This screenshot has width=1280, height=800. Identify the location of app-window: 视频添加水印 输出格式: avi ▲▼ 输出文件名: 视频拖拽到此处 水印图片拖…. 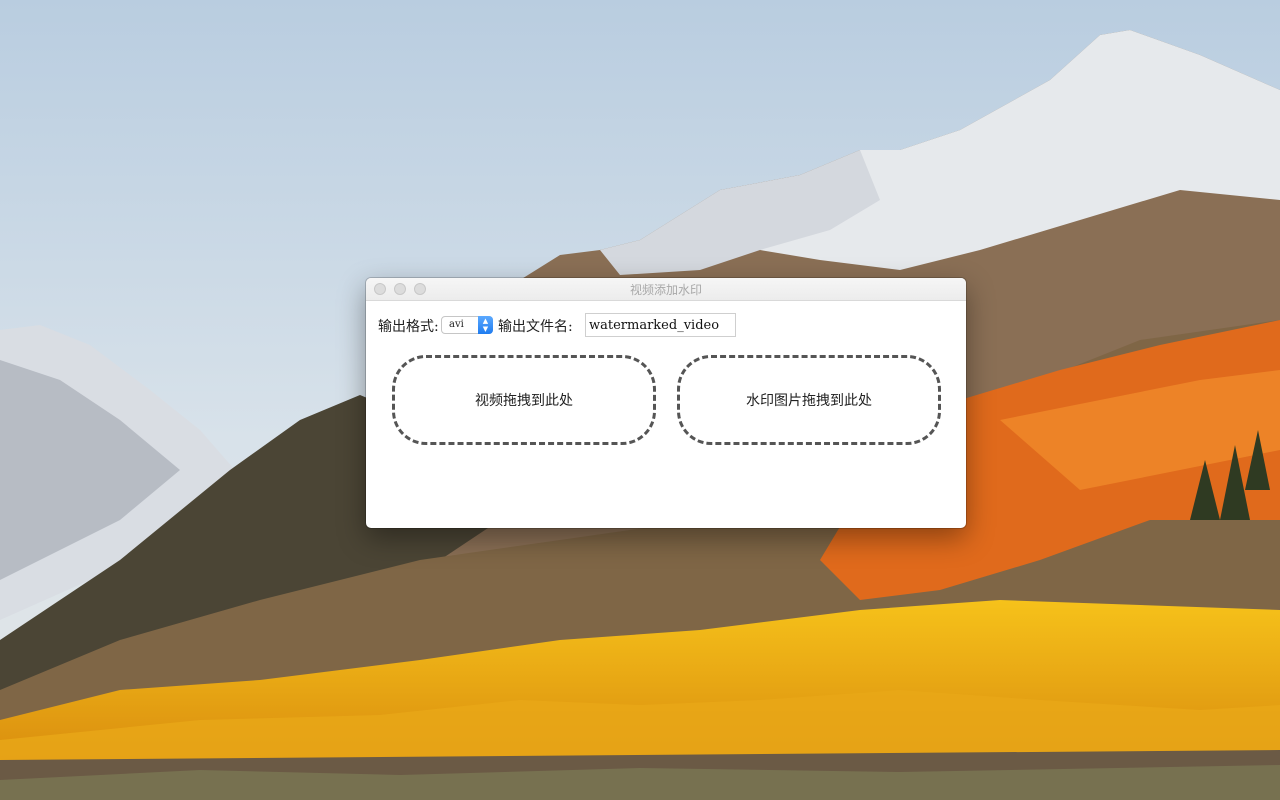
(666, 403).